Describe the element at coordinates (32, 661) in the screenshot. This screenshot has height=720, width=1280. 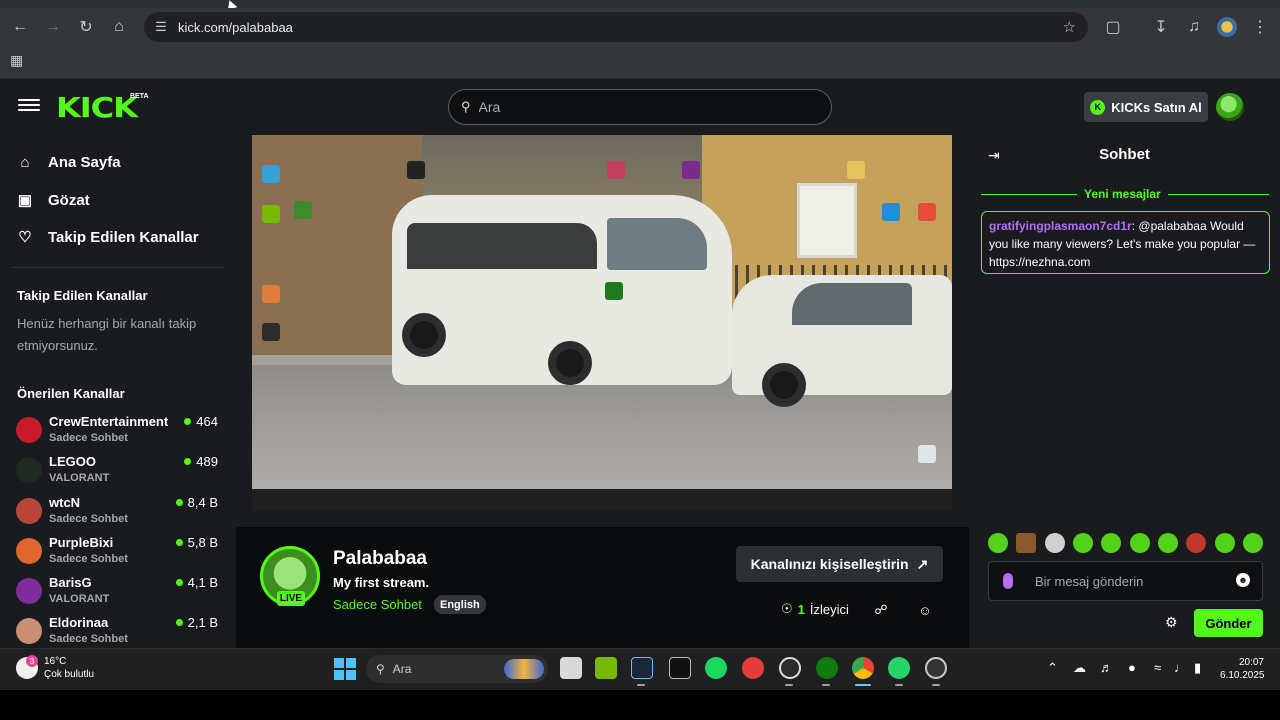
I see `weather-badge: 3` at that location.